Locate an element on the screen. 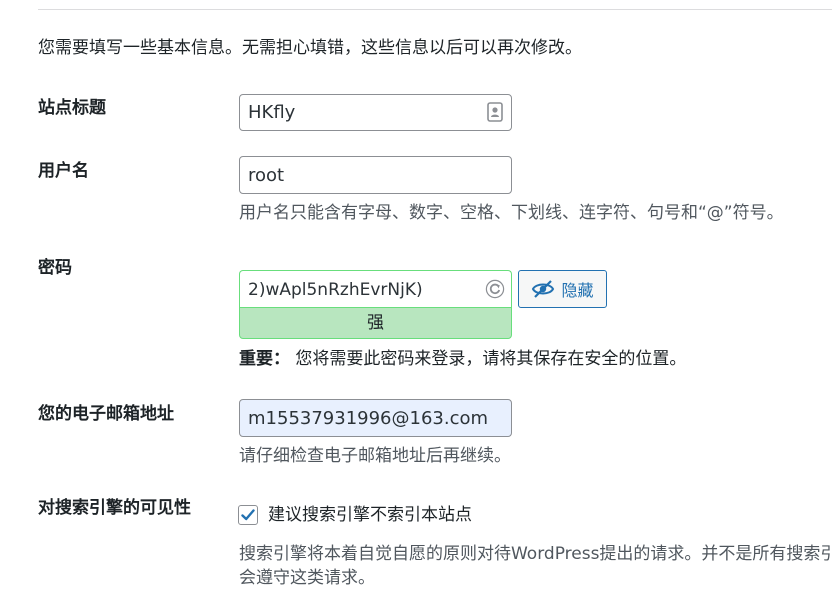 This screenshot has height=616, width=832. email-label: 您的电子邮箱地址 is located at coordinates (106, 414).